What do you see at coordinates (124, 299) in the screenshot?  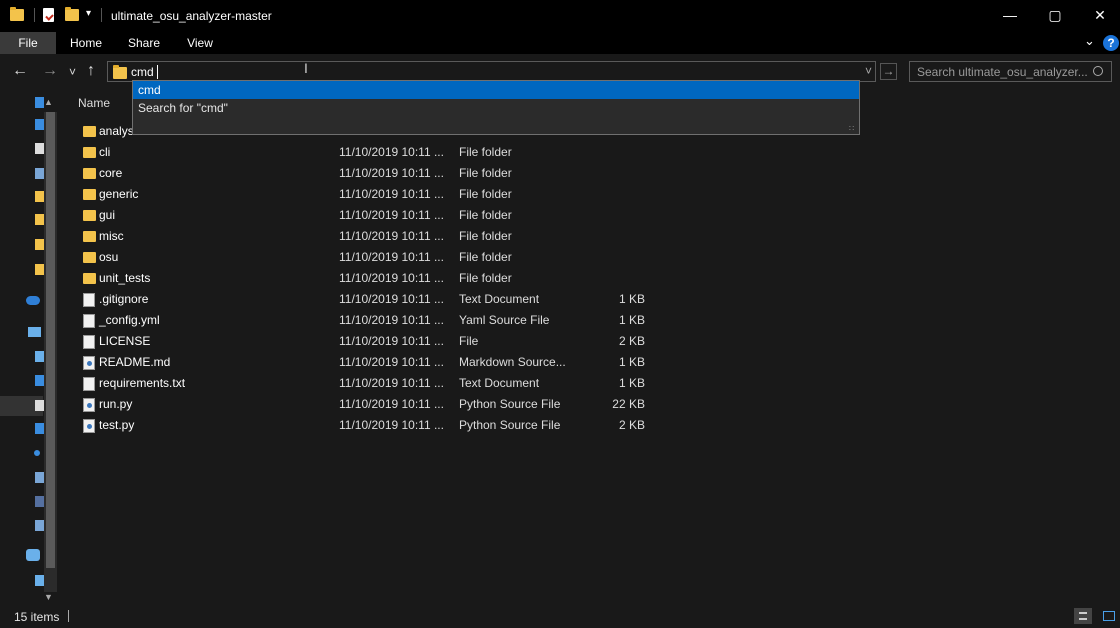 I see `file-name: .gitignore` at bounding box center [124, 299].